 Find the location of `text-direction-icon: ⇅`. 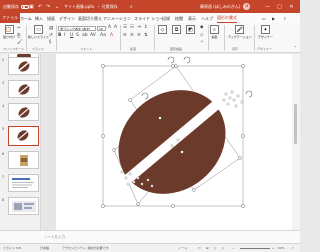

text-direction-icon: ⇅ is located at coordinates (146, 35).